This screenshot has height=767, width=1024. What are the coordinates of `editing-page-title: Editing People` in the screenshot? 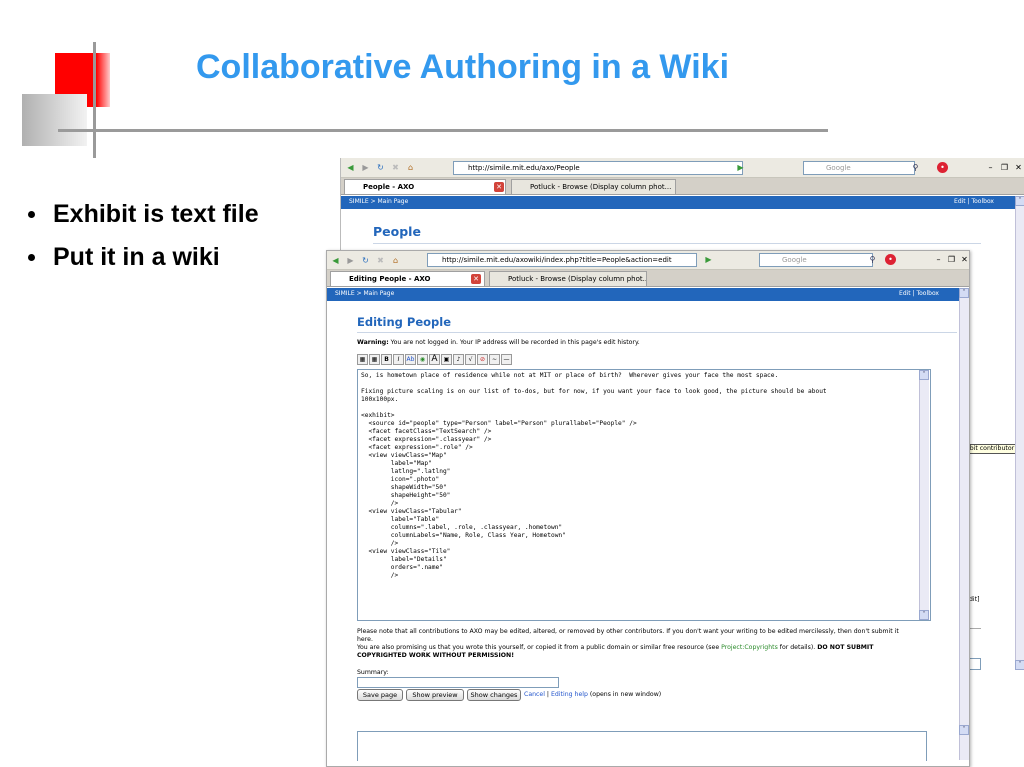 It's located at (657, 324).